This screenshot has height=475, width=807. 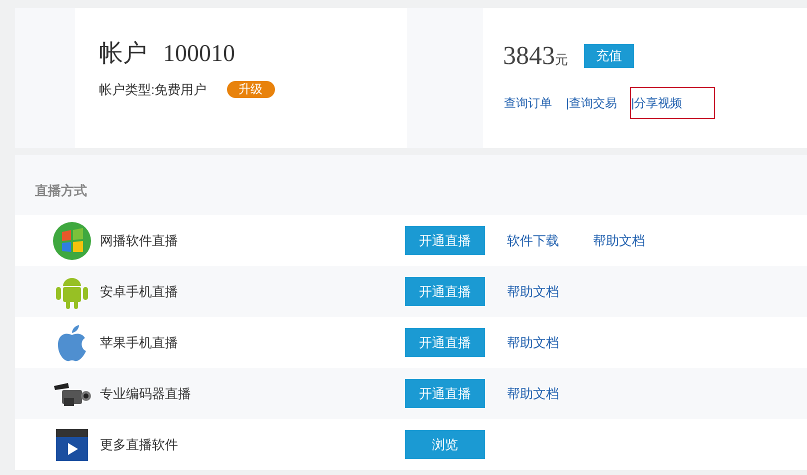 What do you see at coordinates (199, 54) in the screenshot?
I see `account-number: 100010` at bounding box center [199, 54].